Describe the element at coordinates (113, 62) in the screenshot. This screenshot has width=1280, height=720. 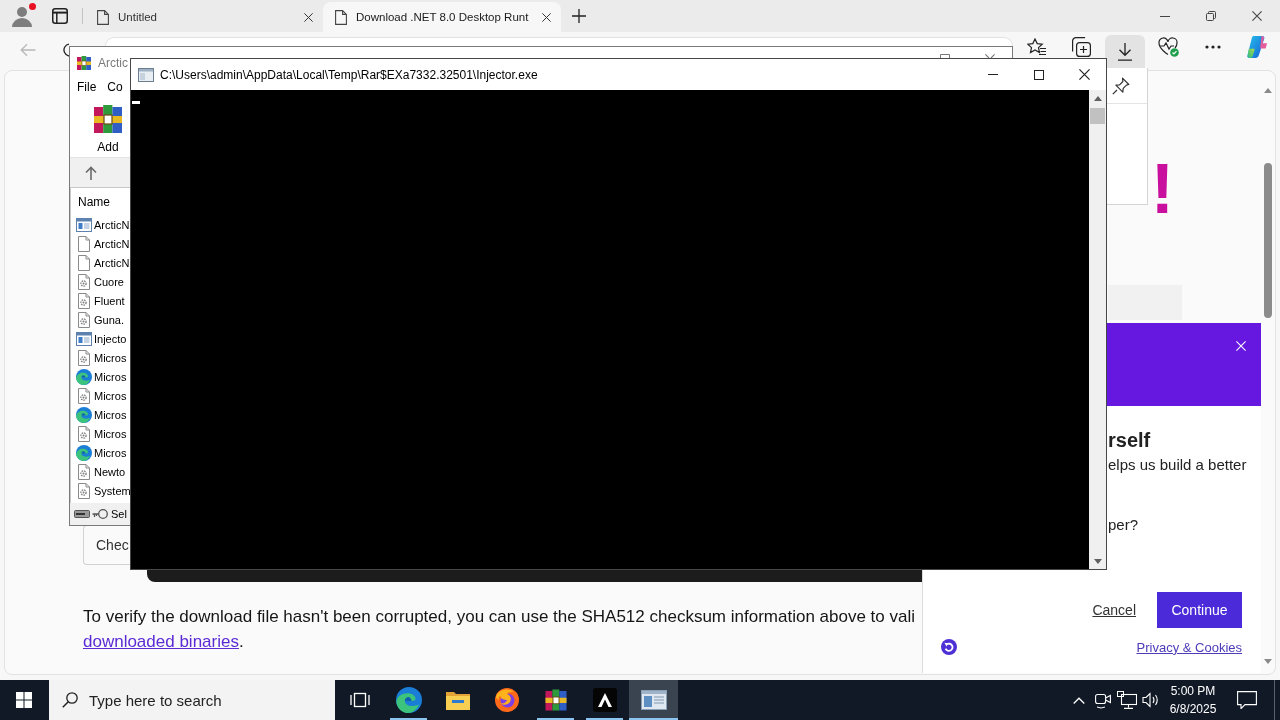
I see `window-title: Arctic` at that location.